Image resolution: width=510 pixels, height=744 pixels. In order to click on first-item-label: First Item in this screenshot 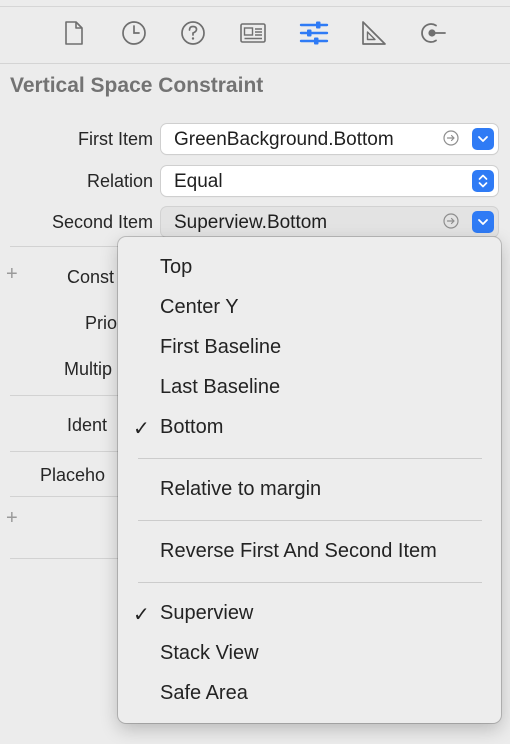, I will do `click(115, 139)`.